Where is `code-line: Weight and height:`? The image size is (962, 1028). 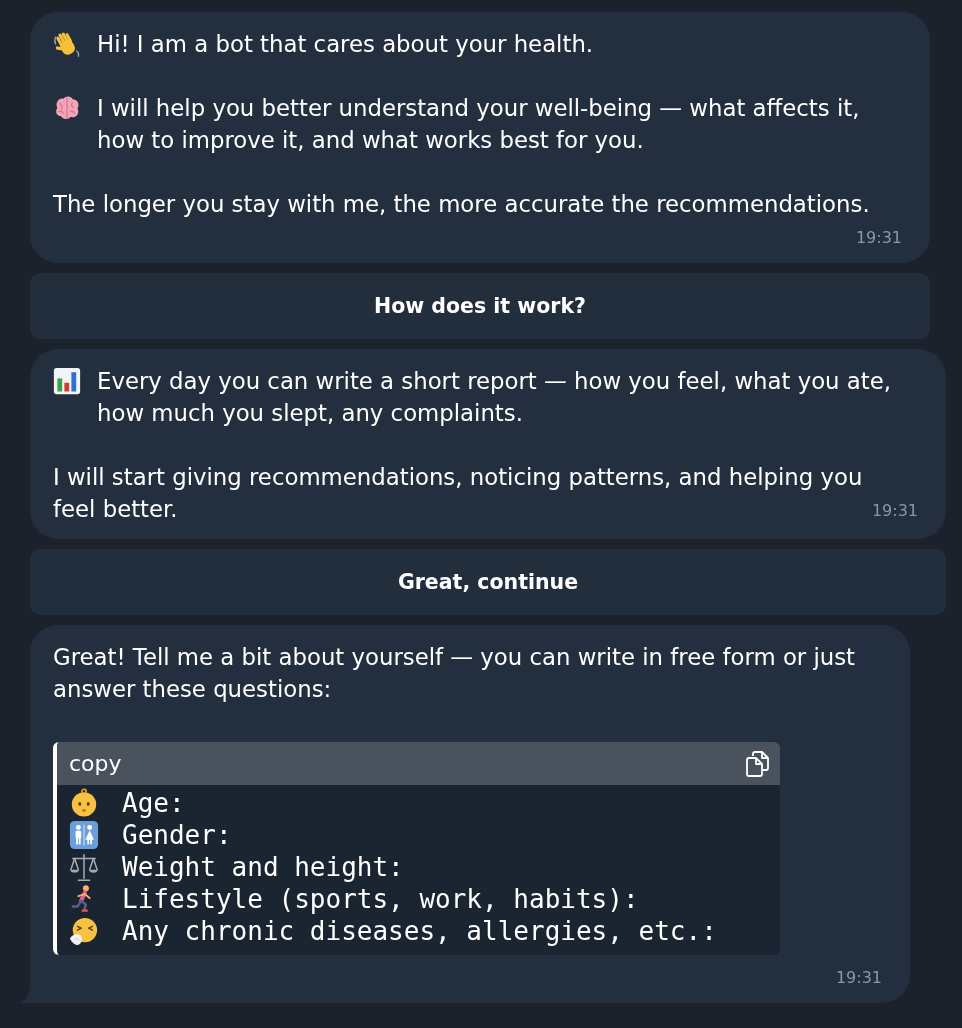 code-line: Weight and height: is located at coordinates (263, 867).